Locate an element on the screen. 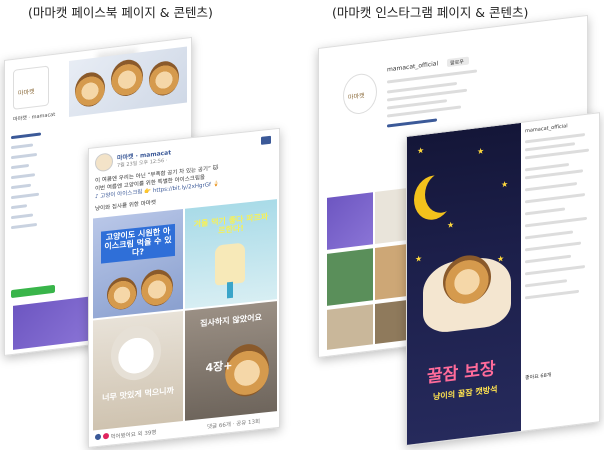  post-comment-panel: mamacat_official 좋아요 68개 is located at coordinates (562, 250).